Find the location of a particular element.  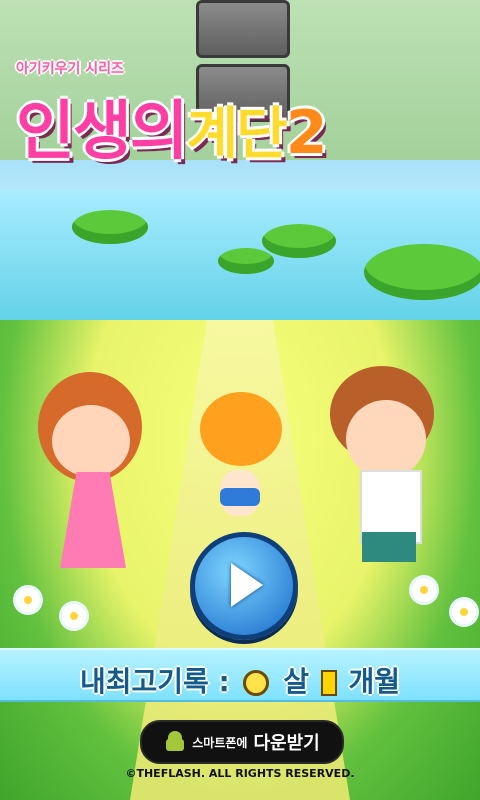

logo-word-1: 인생의 is located at coordinates (102, 132).